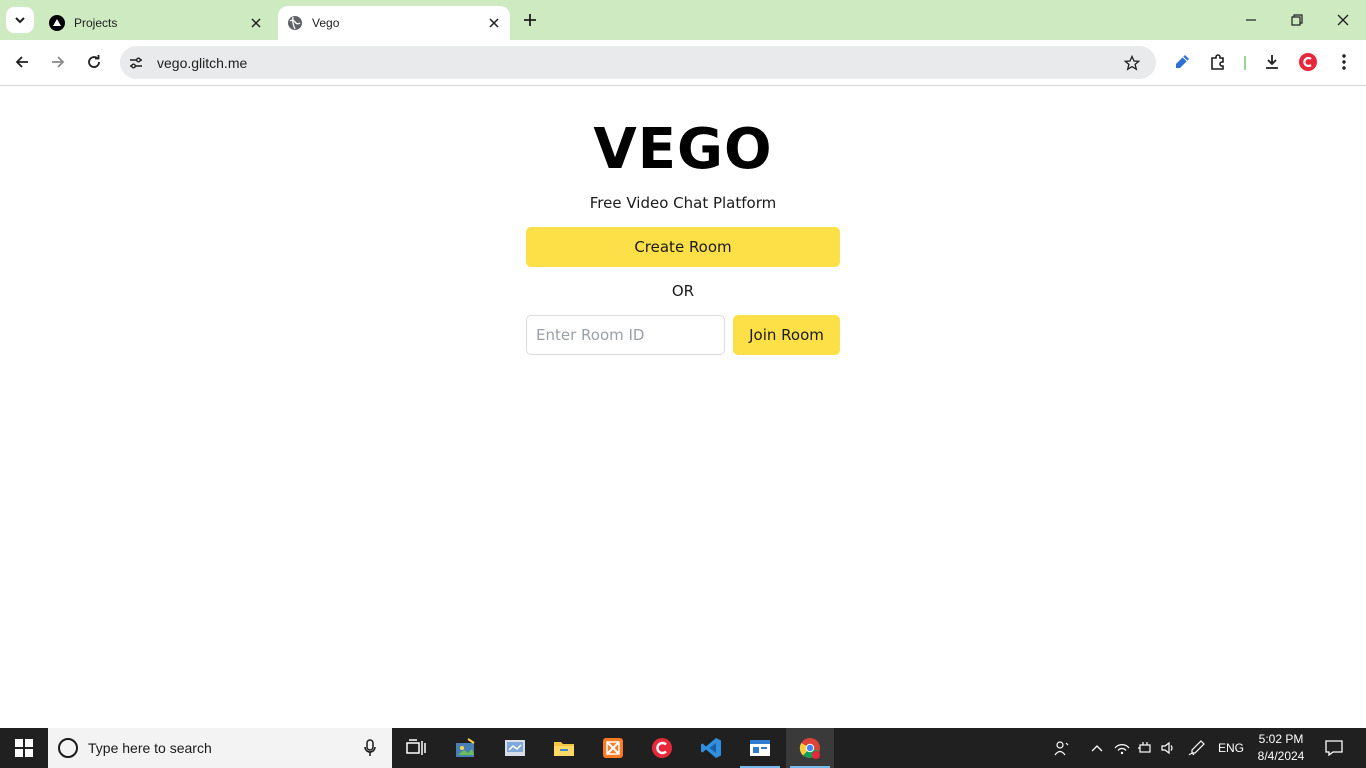  Describe the element at coordinates (156, 23) in the screenshot. I see `tab-projects: Projects` at that location.